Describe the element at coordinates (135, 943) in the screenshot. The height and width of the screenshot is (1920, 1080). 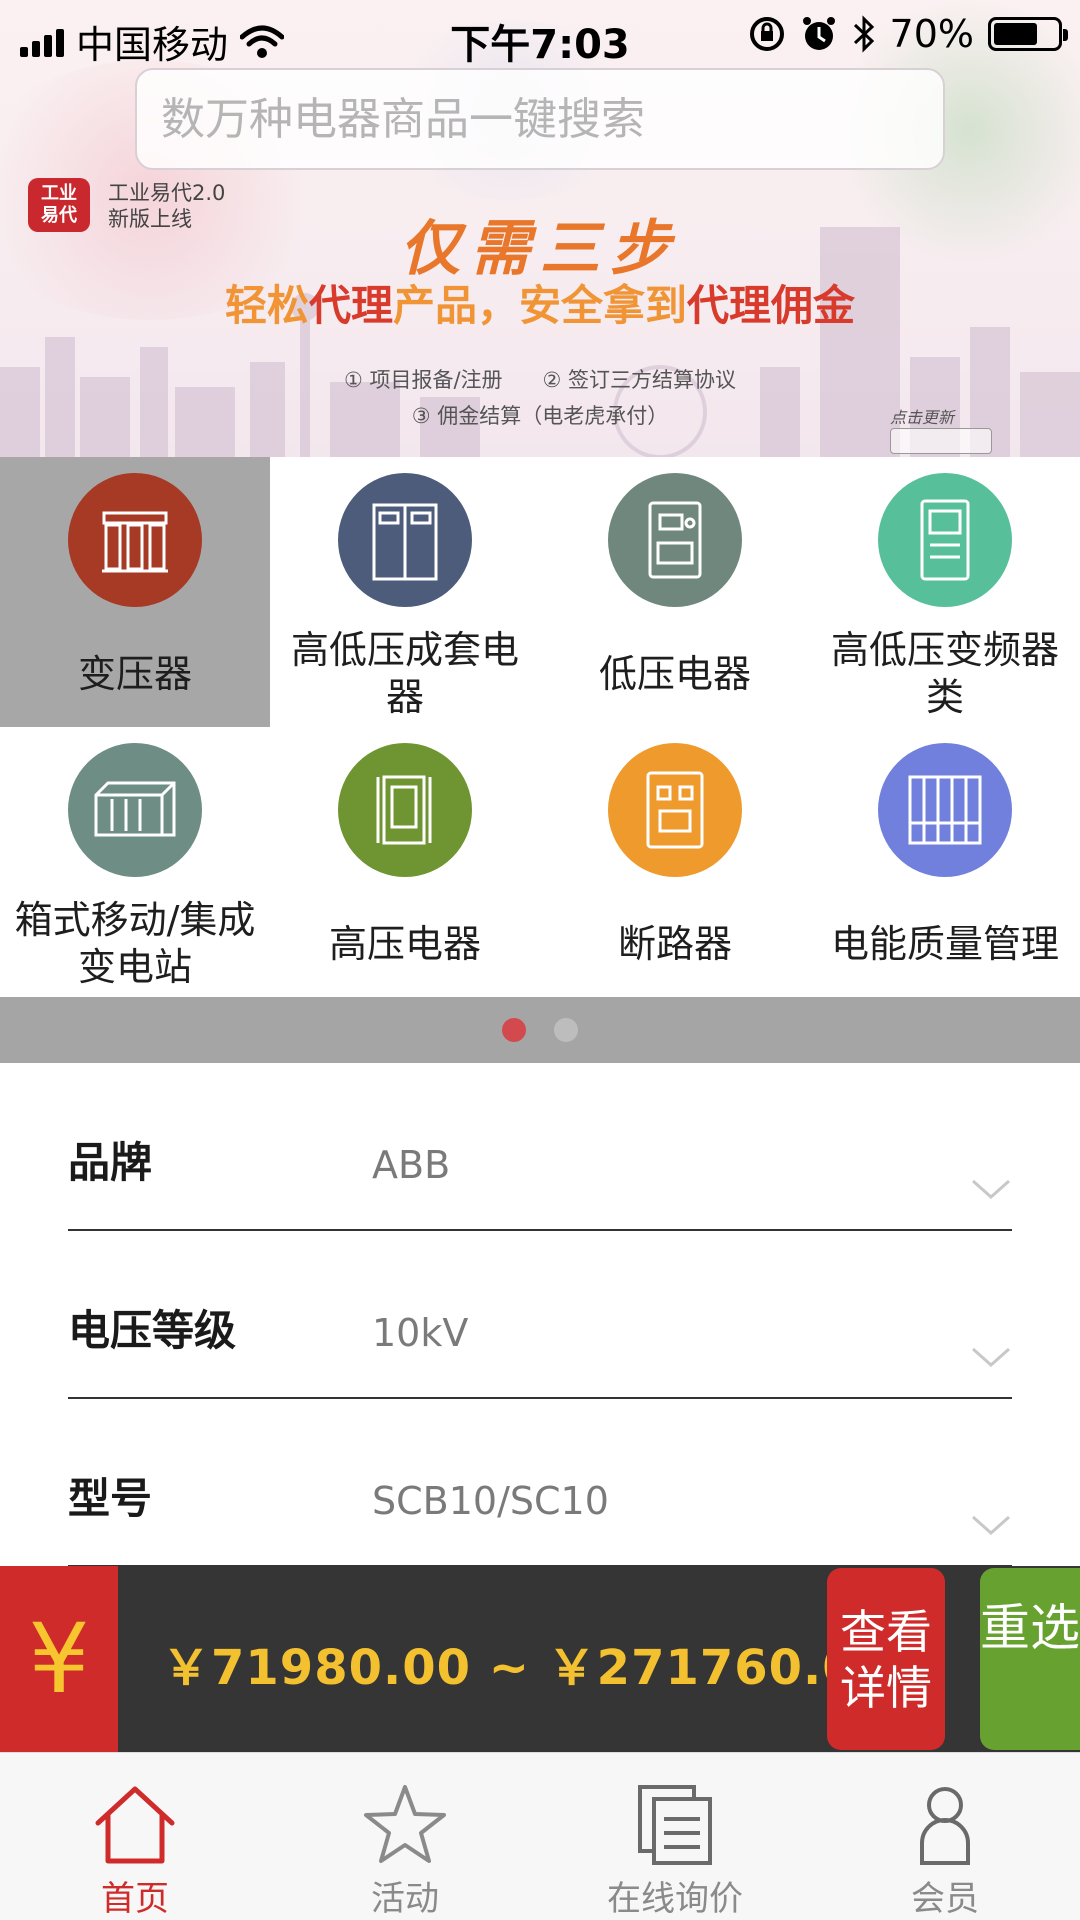
I see `category-label: 箱式移动/集成变电站` at that location.